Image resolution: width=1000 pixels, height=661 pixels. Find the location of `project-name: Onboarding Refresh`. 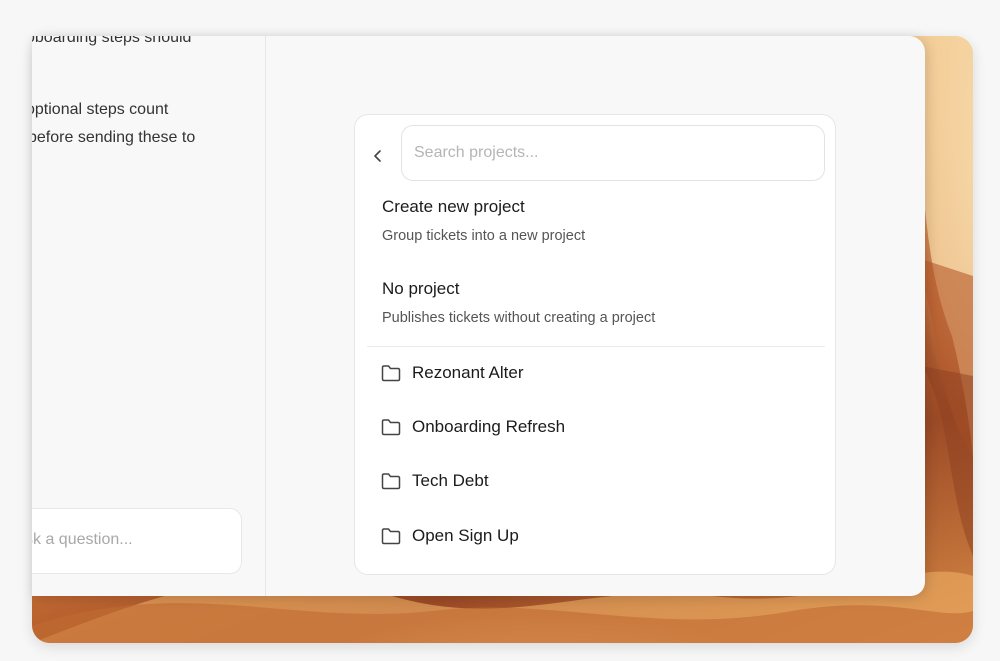

project-name: Onboarding Refresh is located at coordinates (489, 426).